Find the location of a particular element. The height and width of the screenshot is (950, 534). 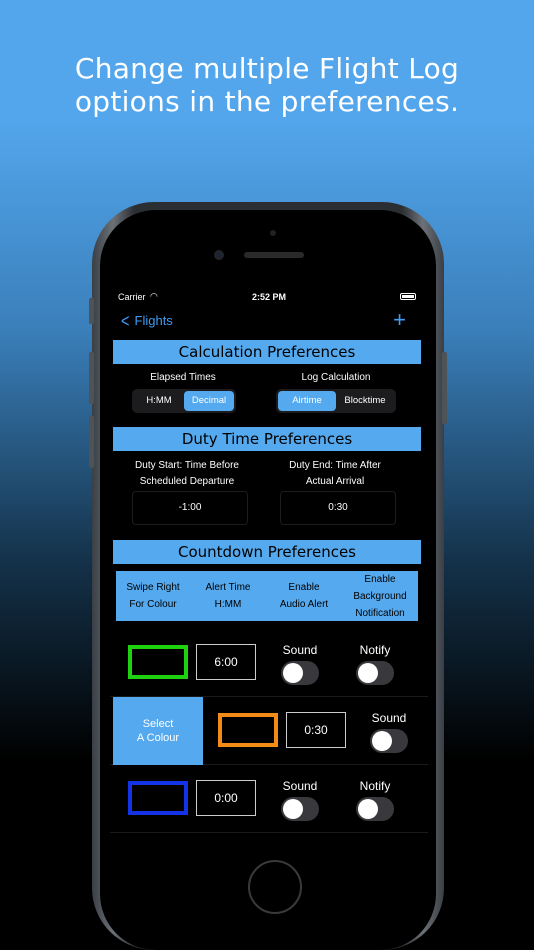

duty-start-field: -1:00 is located at coordinates (190, 508).